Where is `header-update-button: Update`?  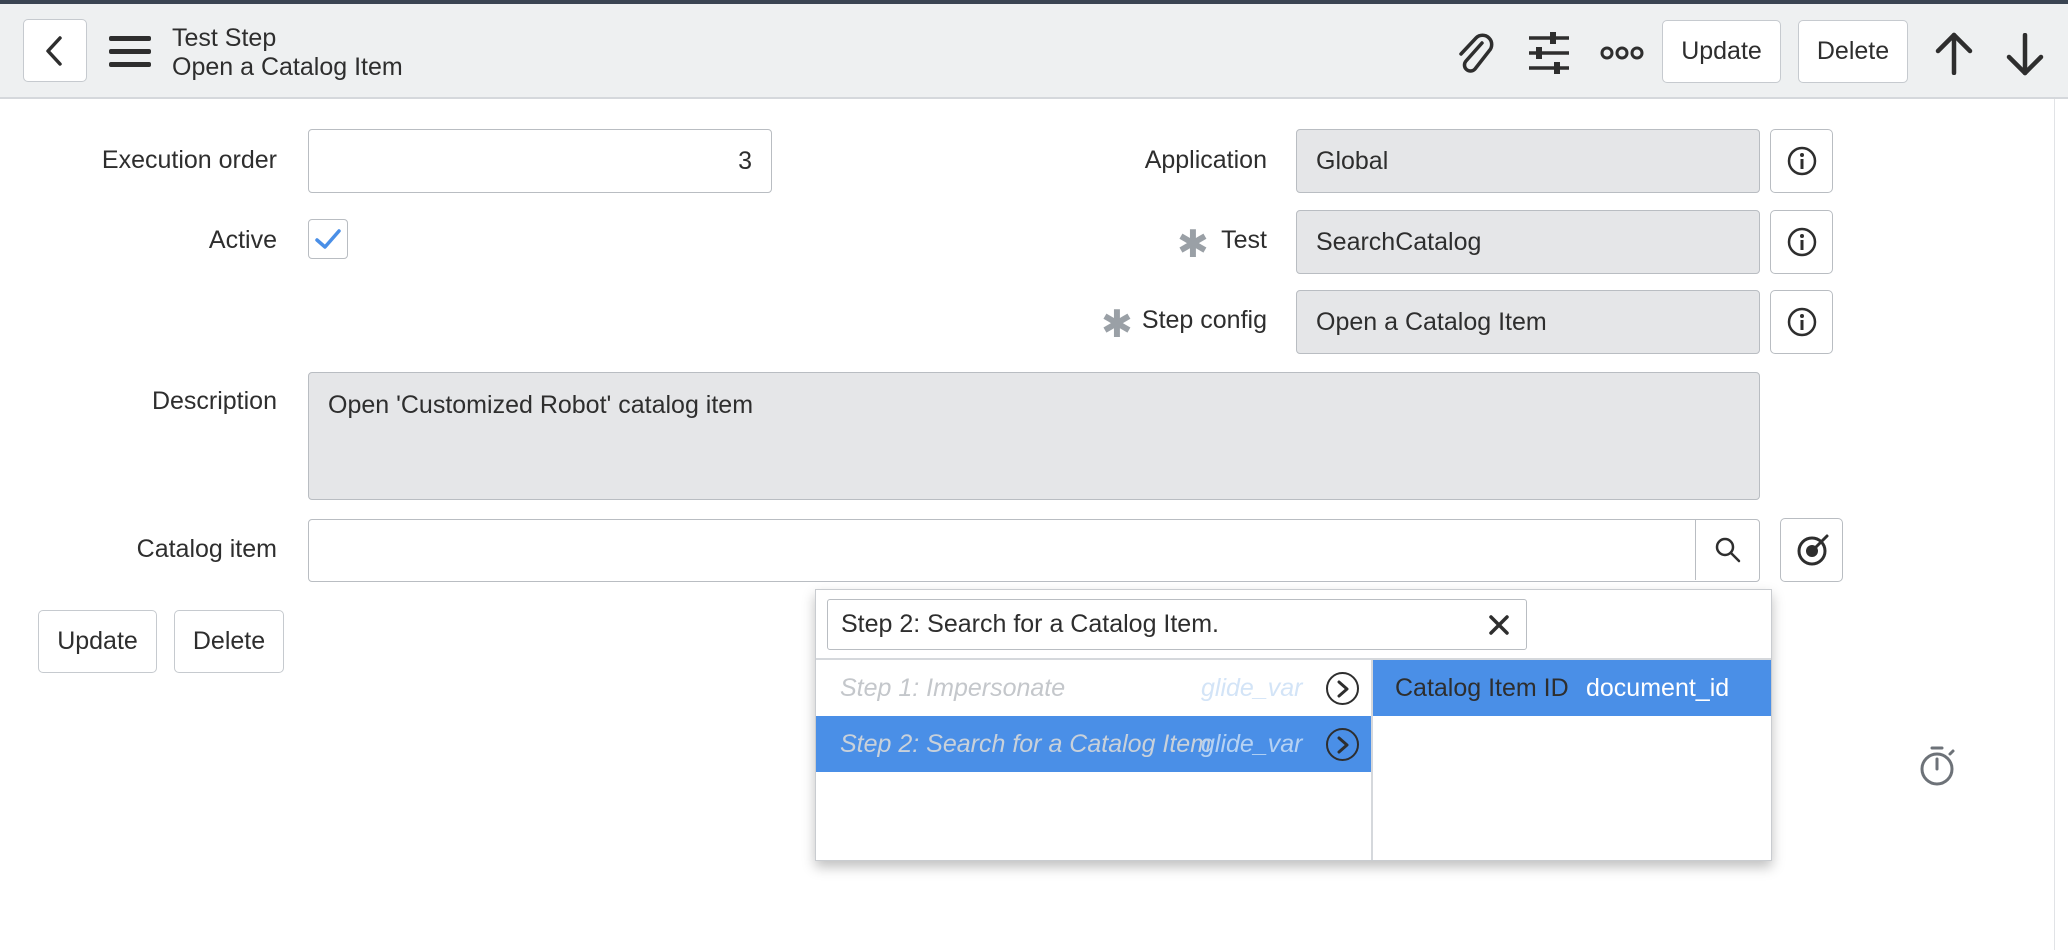
header-update-button: Update is located at coordinates (1721, 51).